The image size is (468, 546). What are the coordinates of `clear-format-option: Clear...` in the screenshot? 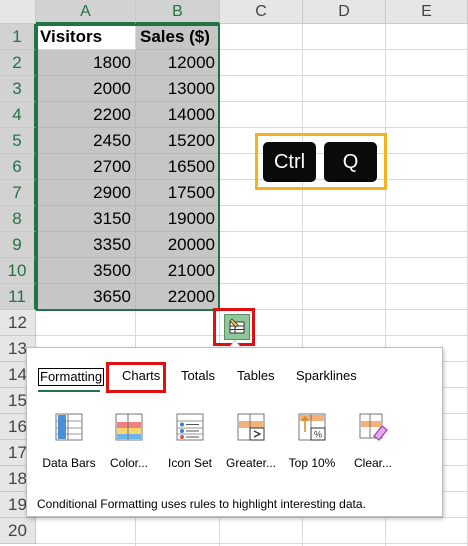 It's located at (373, 441).